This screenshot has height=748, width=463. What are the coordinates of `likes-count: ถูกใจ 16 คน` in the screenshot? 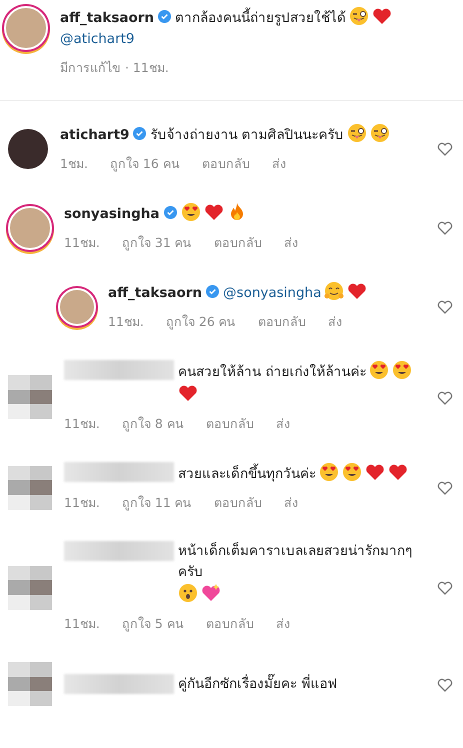 It's located at (145, 164).